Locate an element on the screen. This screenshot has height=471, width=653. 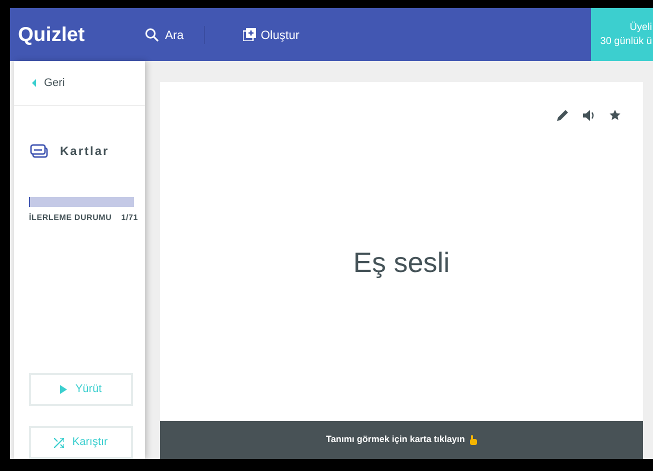
progress-label: İLERLEME DURUMU is located at coordinates (70, 218).